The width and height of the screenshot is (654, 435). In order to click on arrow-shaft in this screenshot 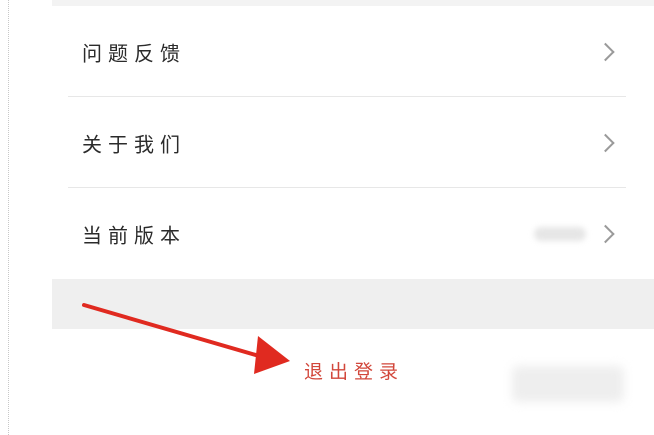, I will do `click(175, 331)`.